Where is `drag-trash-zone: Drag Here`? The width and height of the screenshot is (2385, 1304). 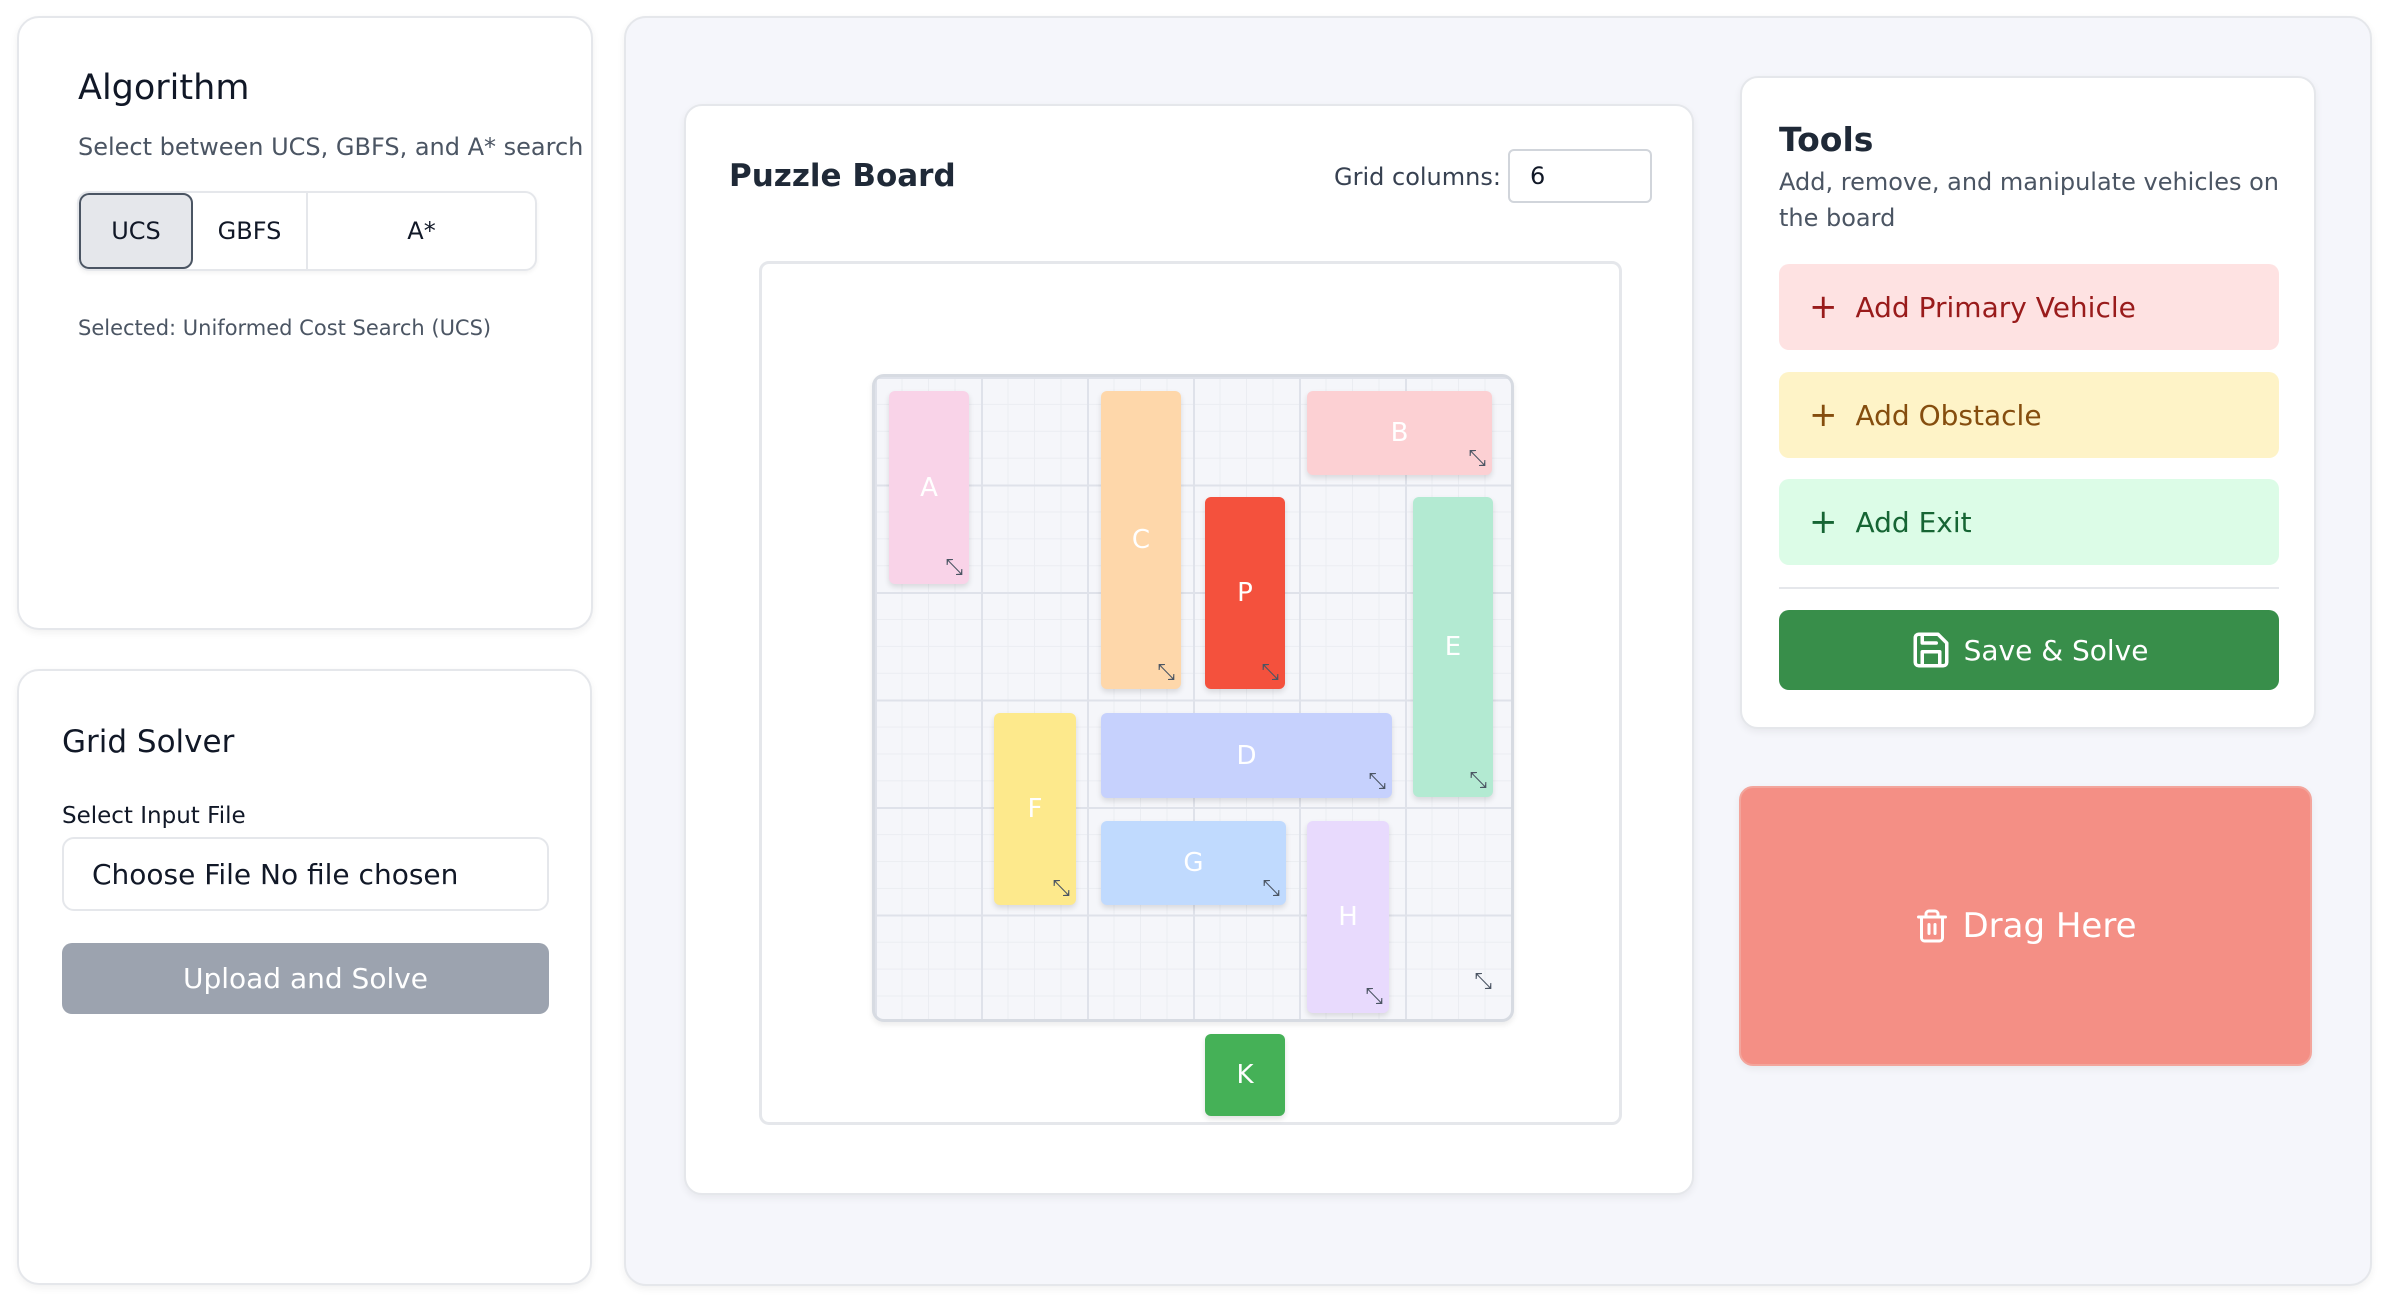
drag-trash-zone: Drag Here is located at coordinates (2025, 926).